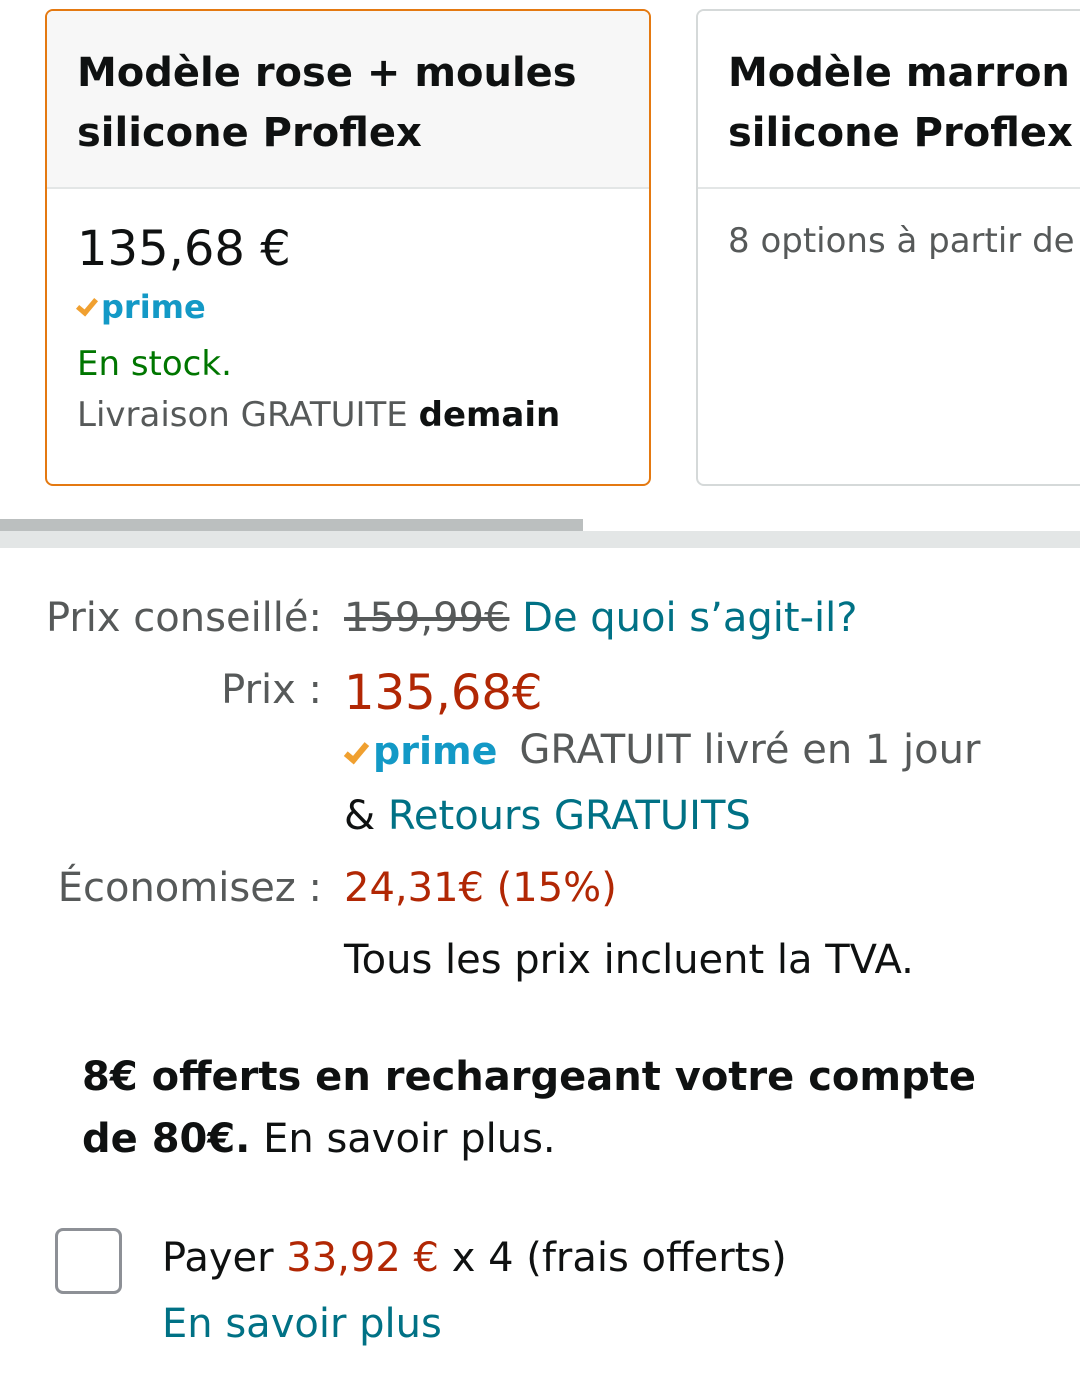 The width and height of the screenshot is (1080, 1381). Describe the element at coordinates (88, 1261) in the screenshot. I see `installments-checkbox` at that location.